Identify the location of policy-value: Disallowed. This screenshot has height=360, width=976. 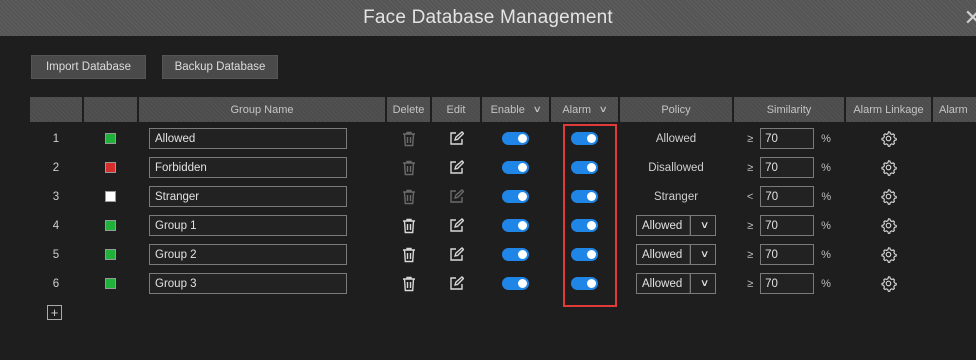
(676, 167).